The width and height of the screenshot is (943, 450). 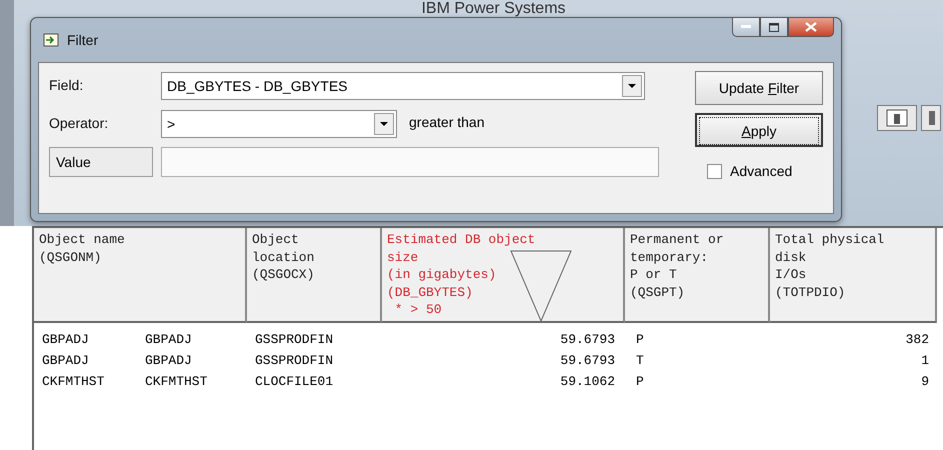 I want to click on operator-description: greater than, so click(x=446, y=121).